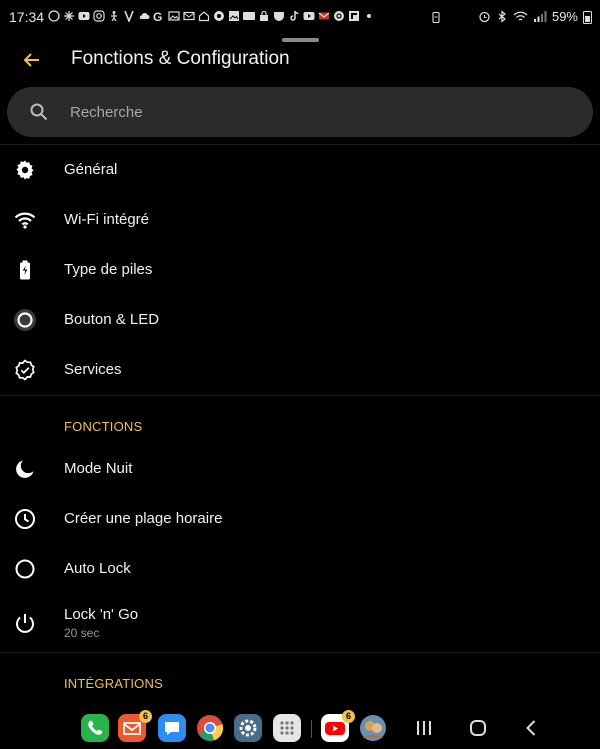 The height and width of the screenshot is (749, 600). Describe the element at coordinates (97, 568) in the screenshot. I see `menu-item-label: Auto Lock` at that location.